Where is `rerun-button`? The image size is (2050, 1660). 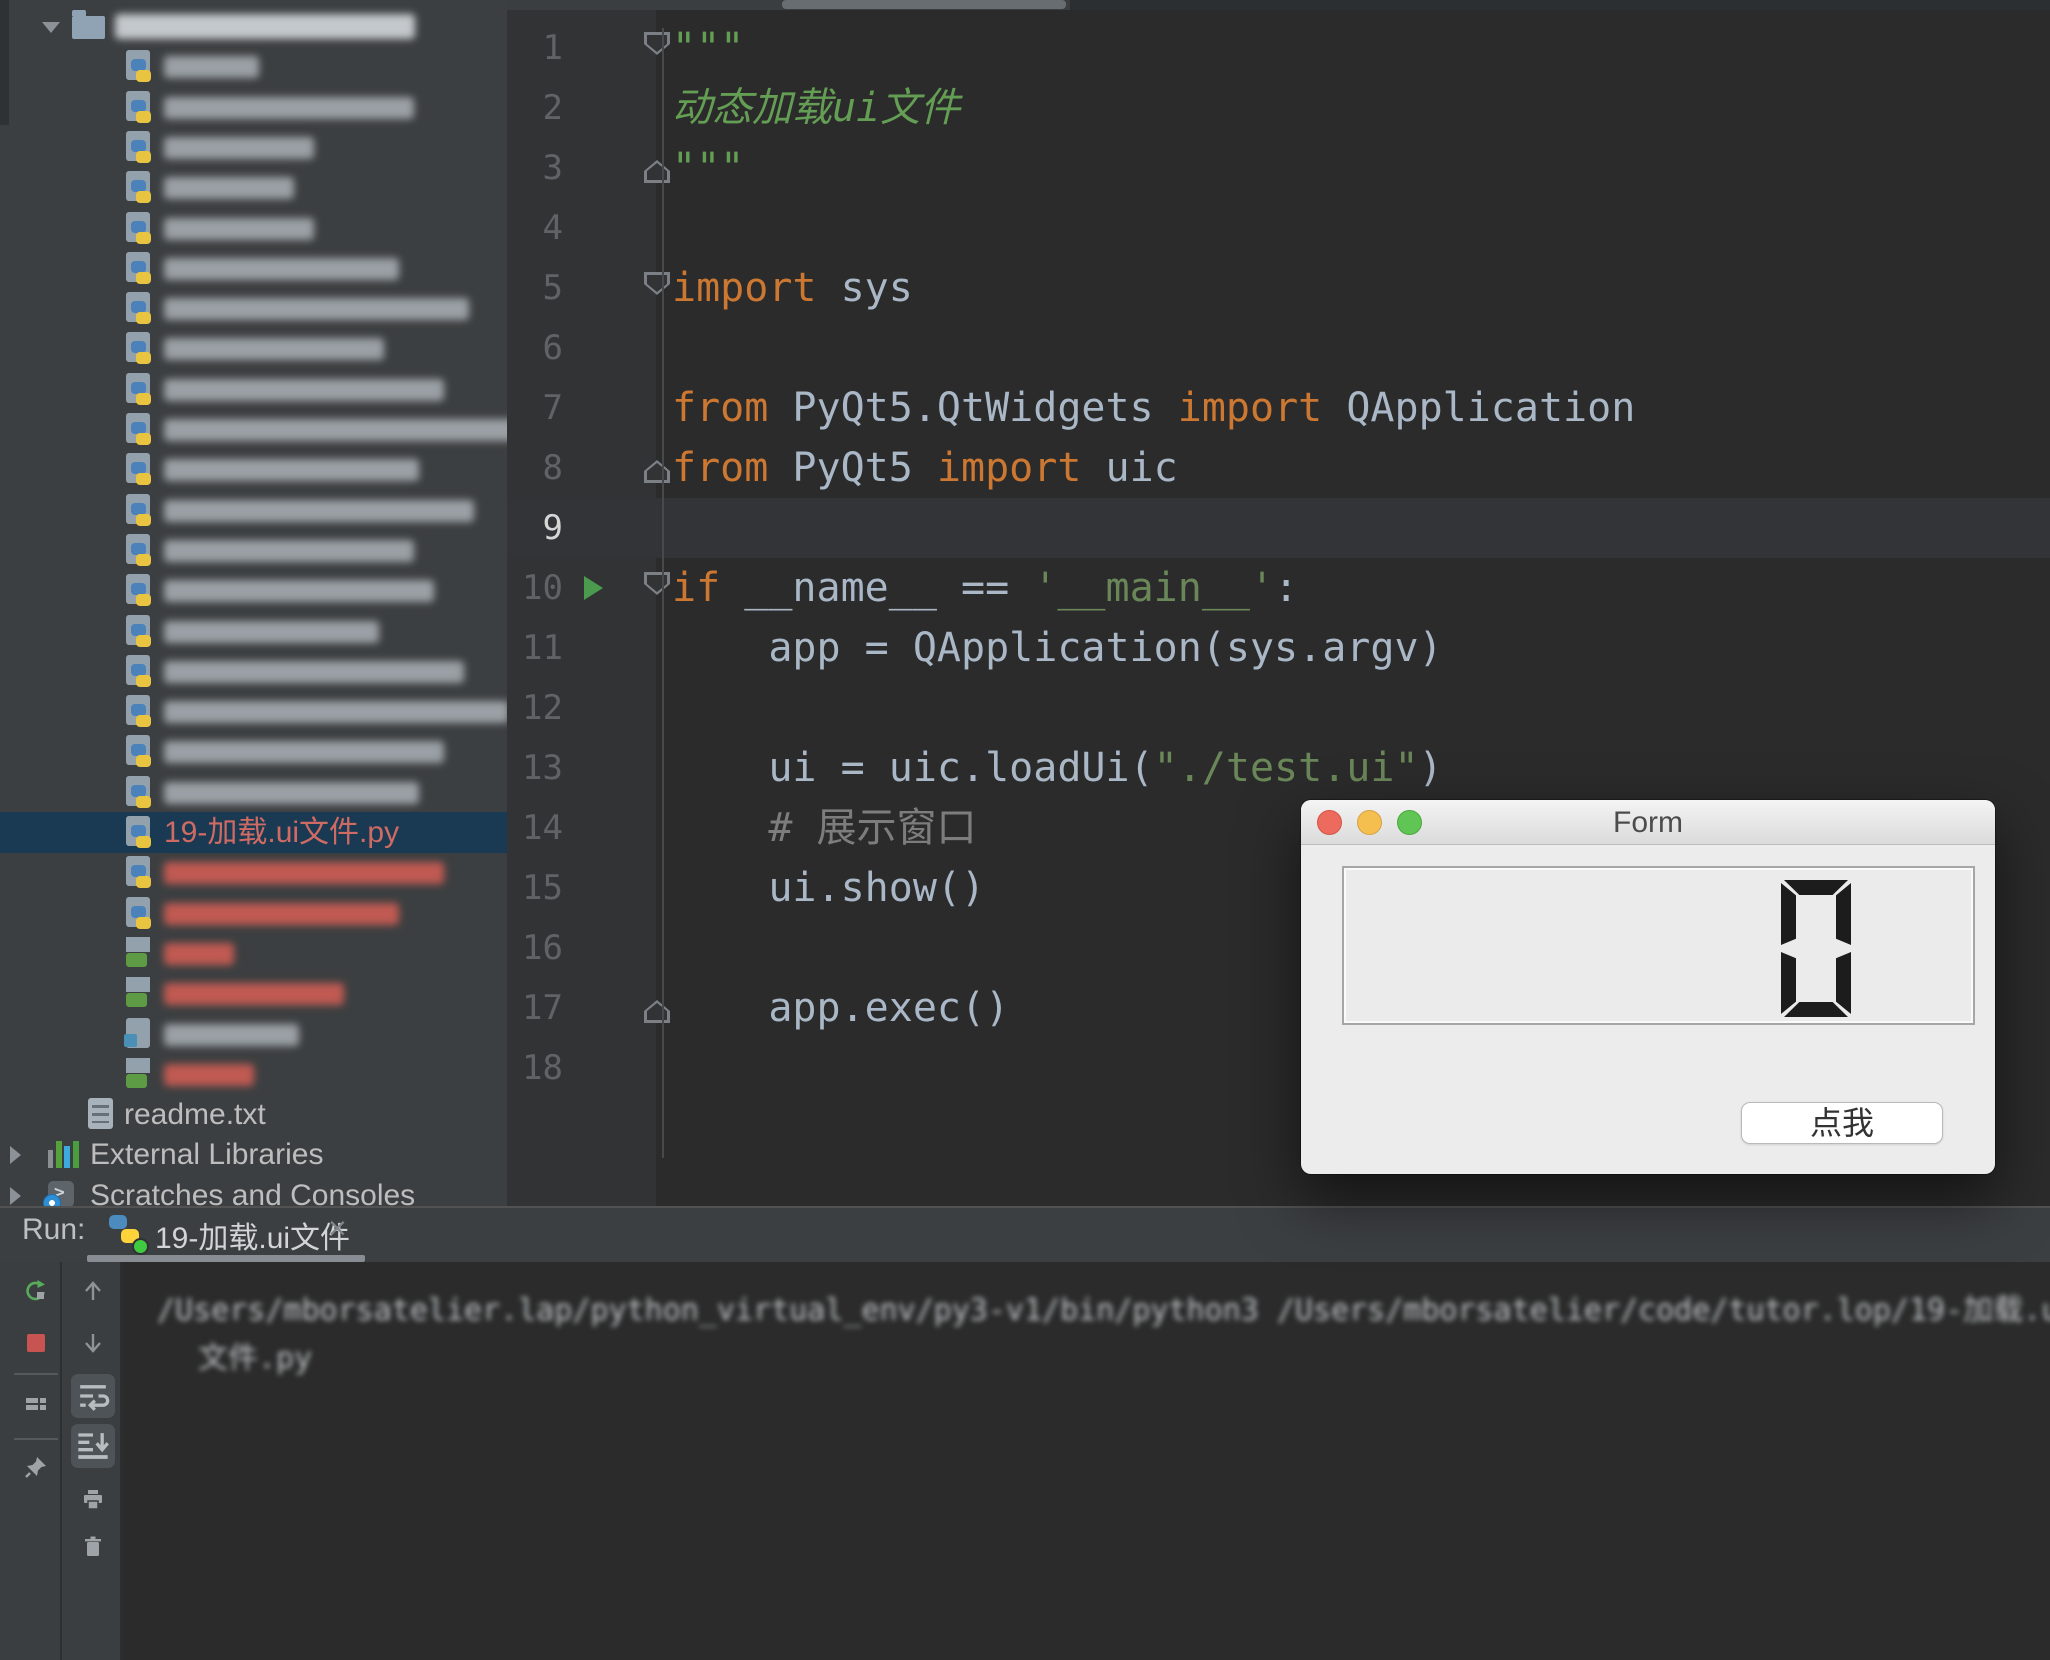
rerun-button is located at coordinates (36, 1291).